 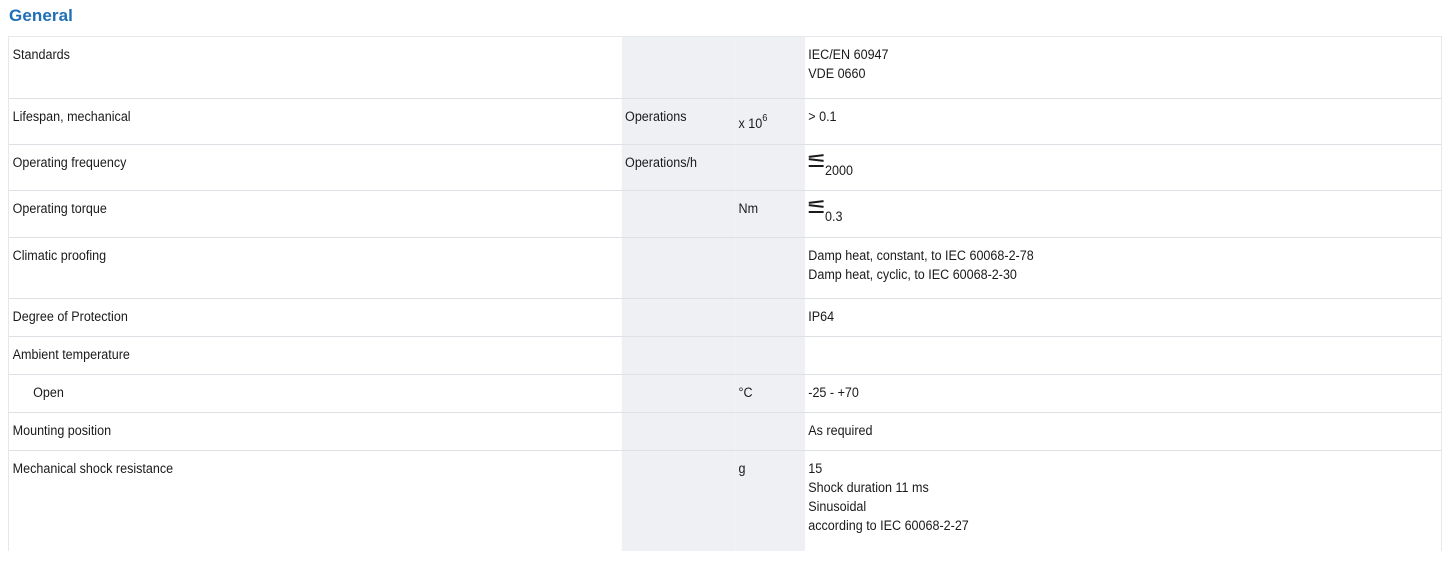 I want to click on spec-unit: Operations, so click(x=678, y=121).